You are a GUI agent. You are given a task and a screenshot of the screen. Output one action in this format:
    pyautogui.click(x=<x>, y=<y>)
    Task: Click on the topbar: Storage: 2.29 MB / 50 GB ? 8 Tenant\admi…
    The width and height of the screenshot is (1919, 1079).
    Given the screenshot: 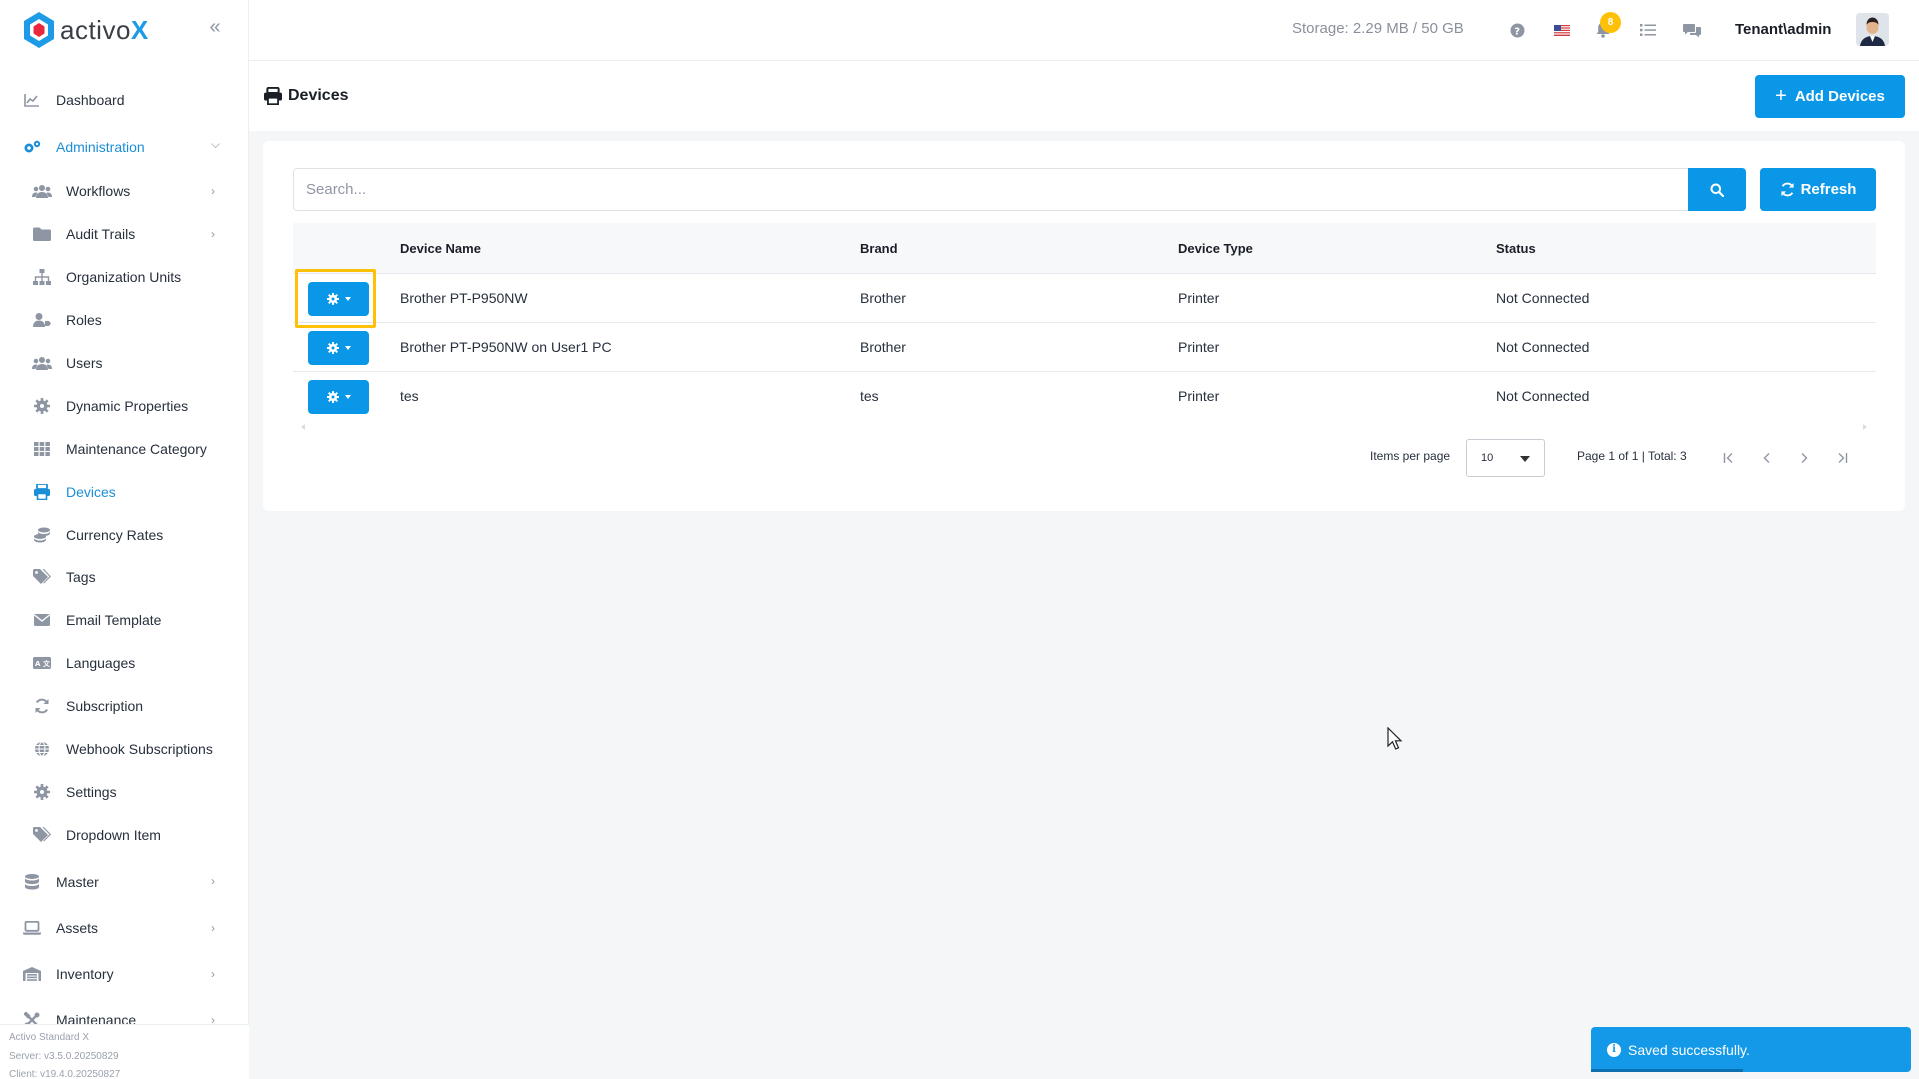 What is the action you would take?
    pyautogui.click(x=1084, y=30)
    